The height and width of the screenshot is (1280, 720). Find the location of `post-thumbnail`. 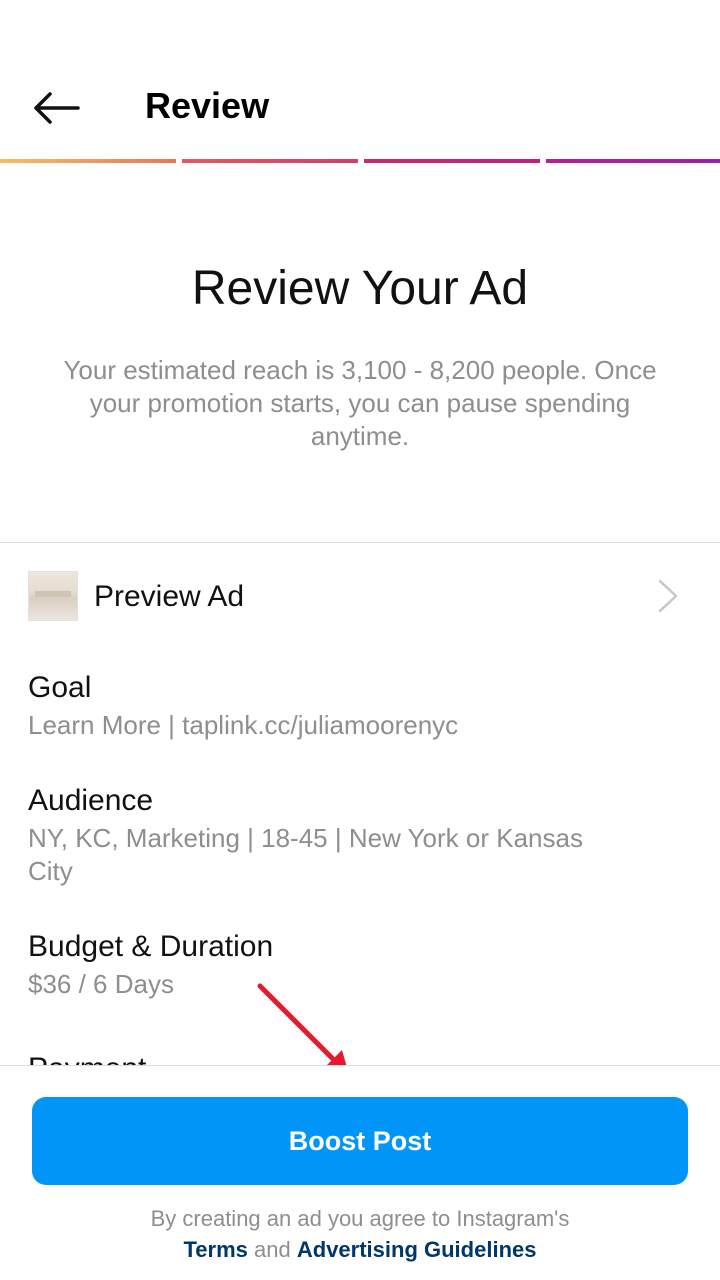

post-thumbnail is located at coordinates (53, 596).